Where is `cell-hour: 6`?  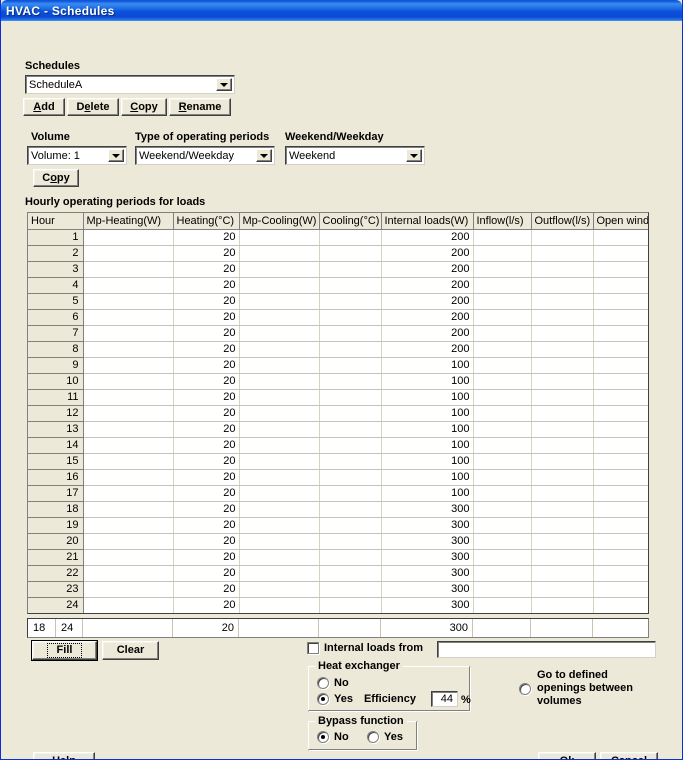 cell-hour: 6 is located at coordinates (56, 317).